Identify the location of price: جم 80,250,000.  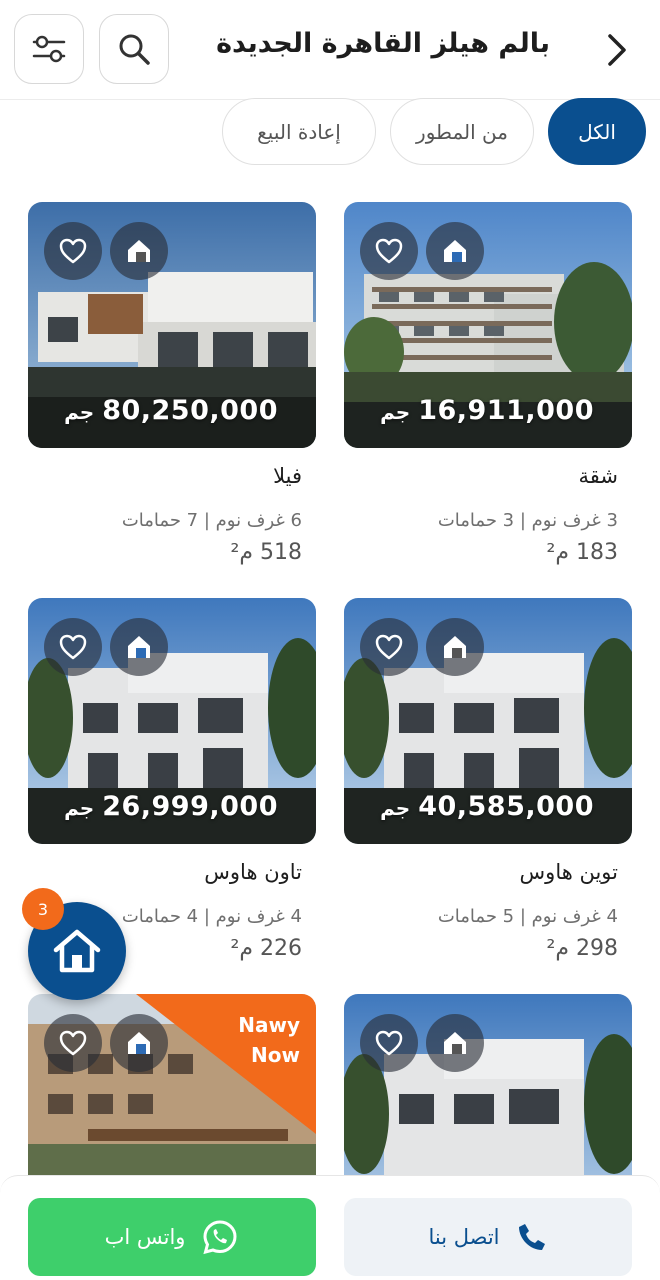
(171, 410).